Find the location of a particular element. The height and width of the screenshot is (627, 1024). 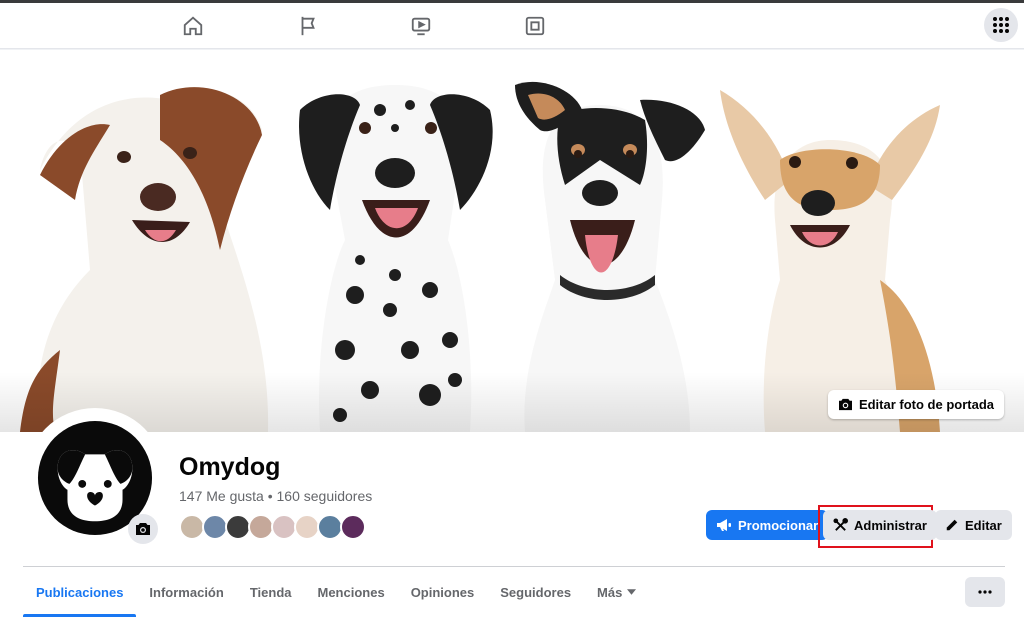

tab-label: Más is located at coordinates (610, 592).